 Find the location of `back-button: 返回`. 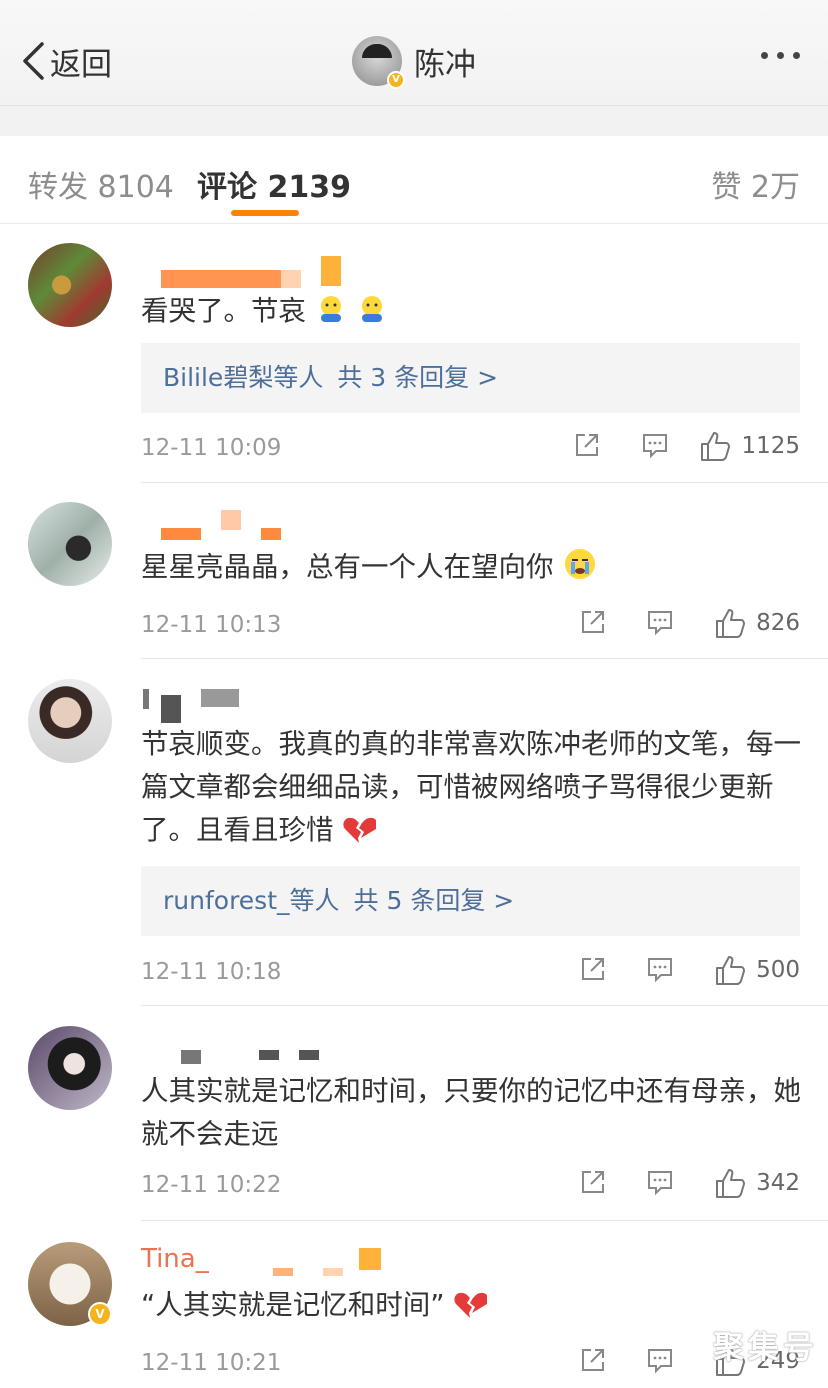

back-button: 返回 is located at coordinates (66, 61).